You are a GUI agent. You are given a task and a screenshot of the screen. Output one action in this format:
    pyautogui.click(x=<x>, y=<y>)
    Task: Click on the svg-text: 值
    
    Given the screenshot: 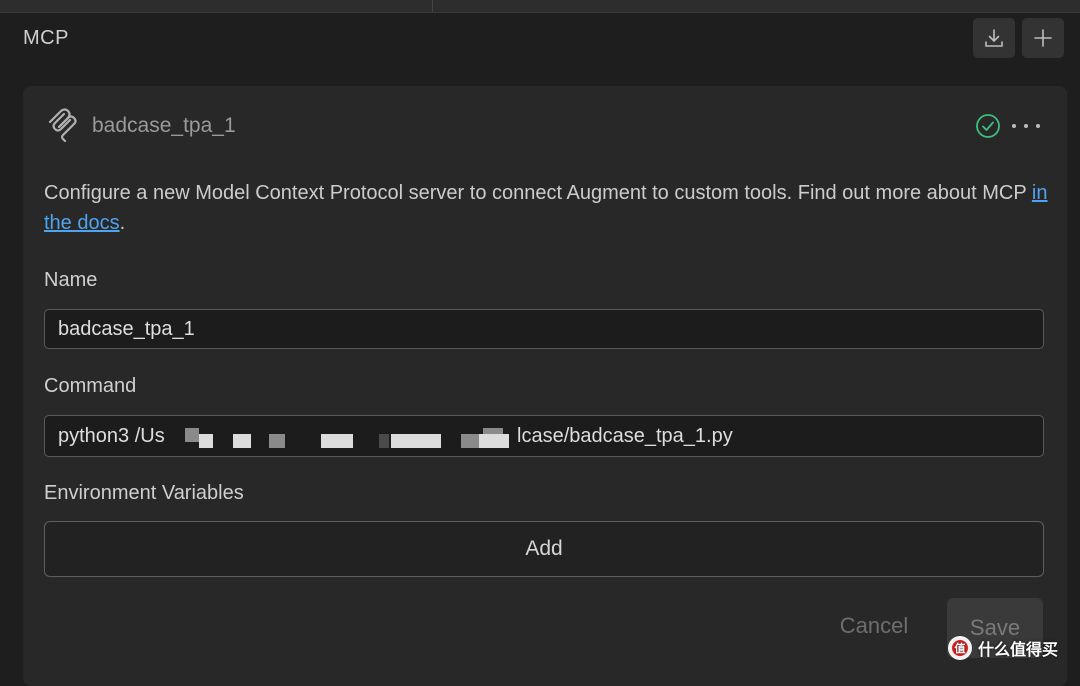 What is the action you would take?
    pyautogui.click(x=960, y=648)
    